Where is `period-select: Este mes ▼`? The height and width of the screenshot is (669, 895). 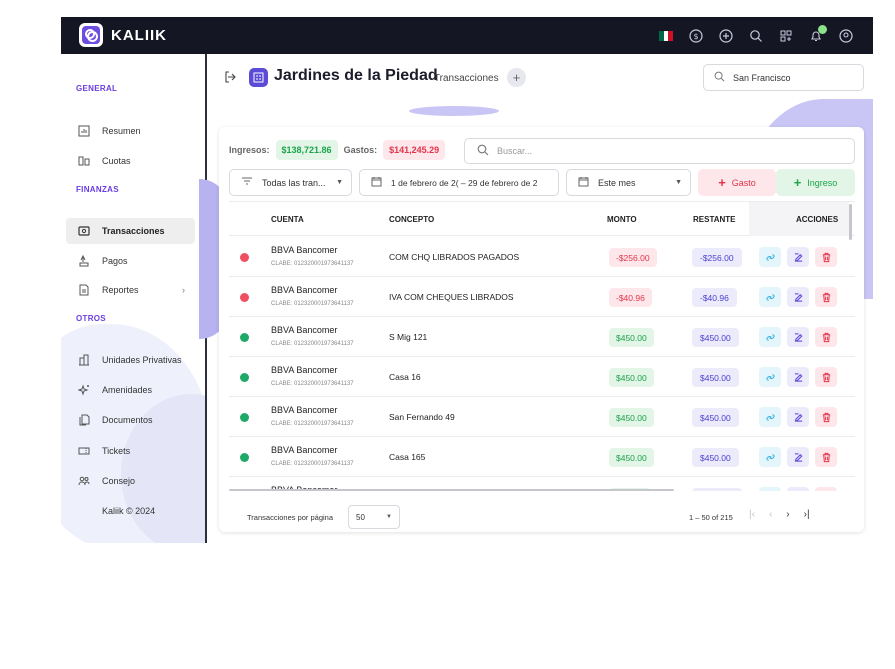 period-select: Este mes ▼ is located at coordinates (628, 182).